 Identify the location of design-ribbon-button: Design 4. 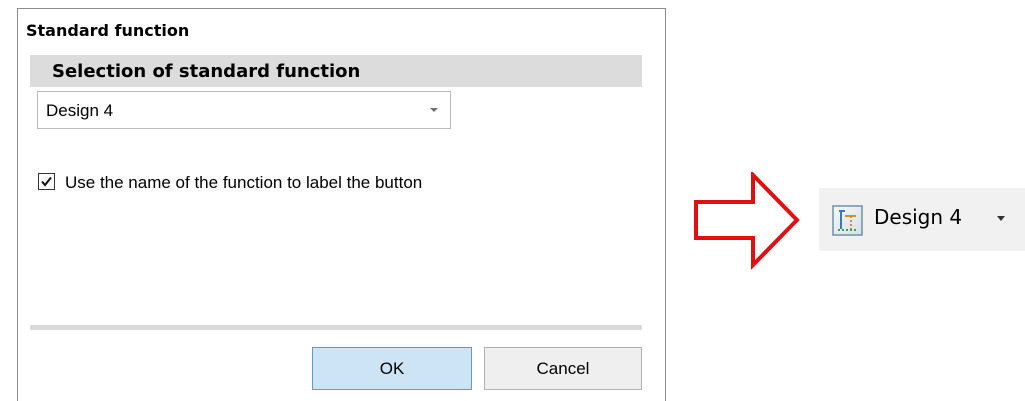
(922, 219).